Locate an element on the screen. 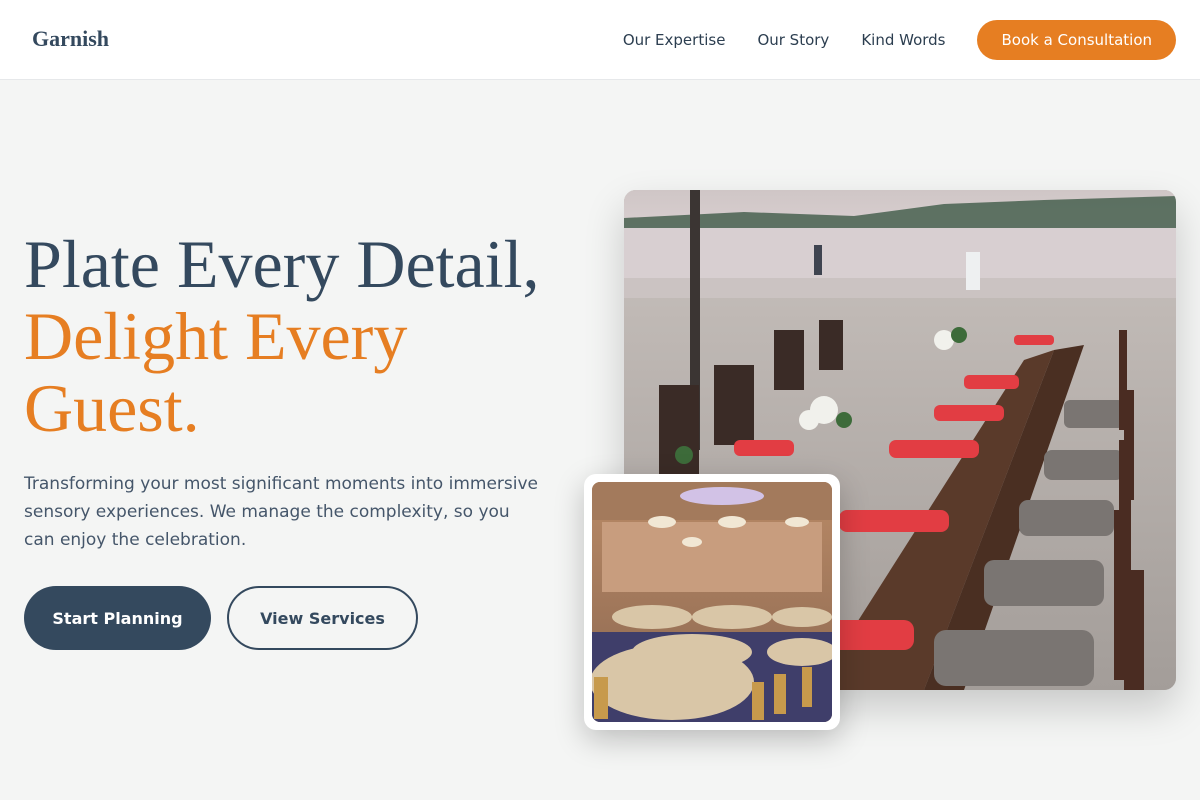 The width and height of the screenshot is (1200, 800). hero-title-line-2: Delight Every Guest. is located at coordinates (216, 372).